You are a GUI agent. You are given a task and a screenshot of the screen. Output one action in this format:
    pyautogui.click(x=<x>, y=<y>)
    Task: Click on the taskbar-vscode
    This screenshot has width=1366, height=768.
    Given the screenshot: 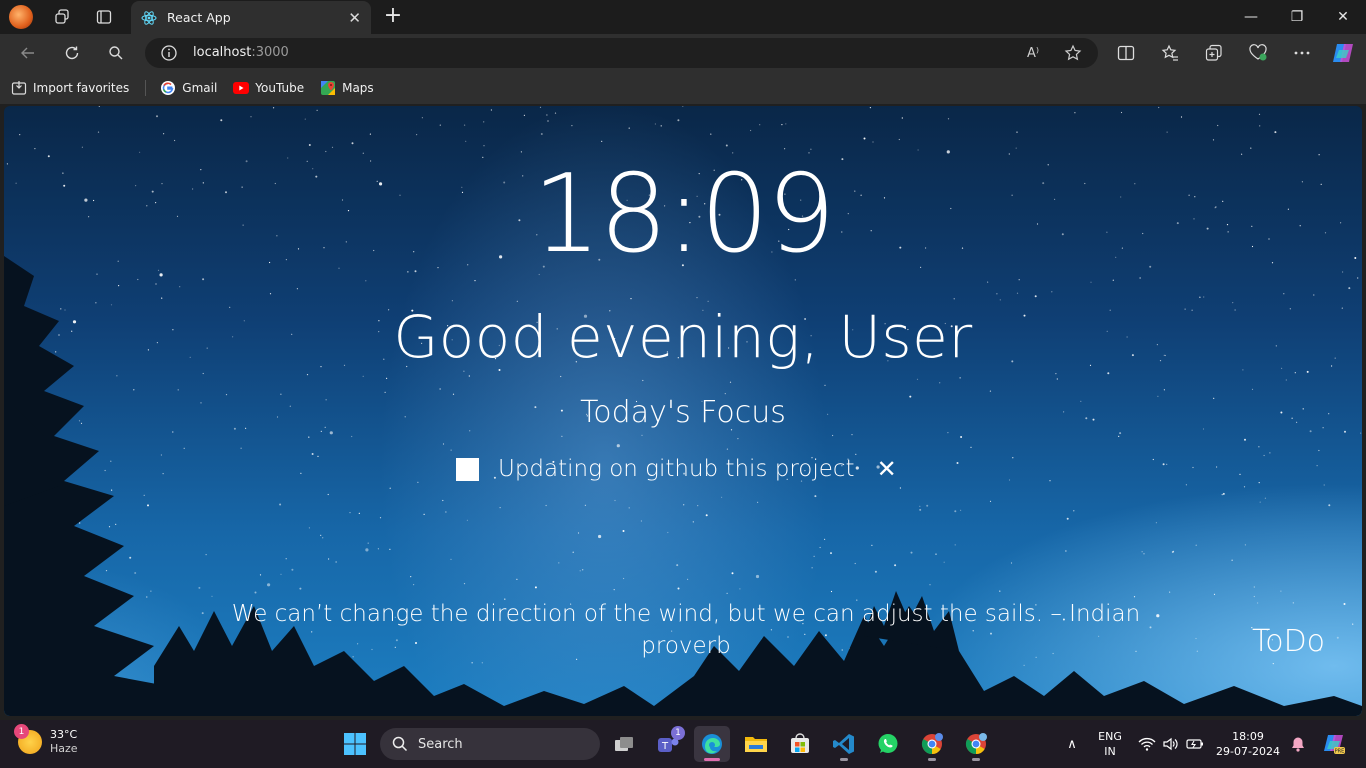 What is the action you would take?
    pyautogui.click(x=844, y=744)
    